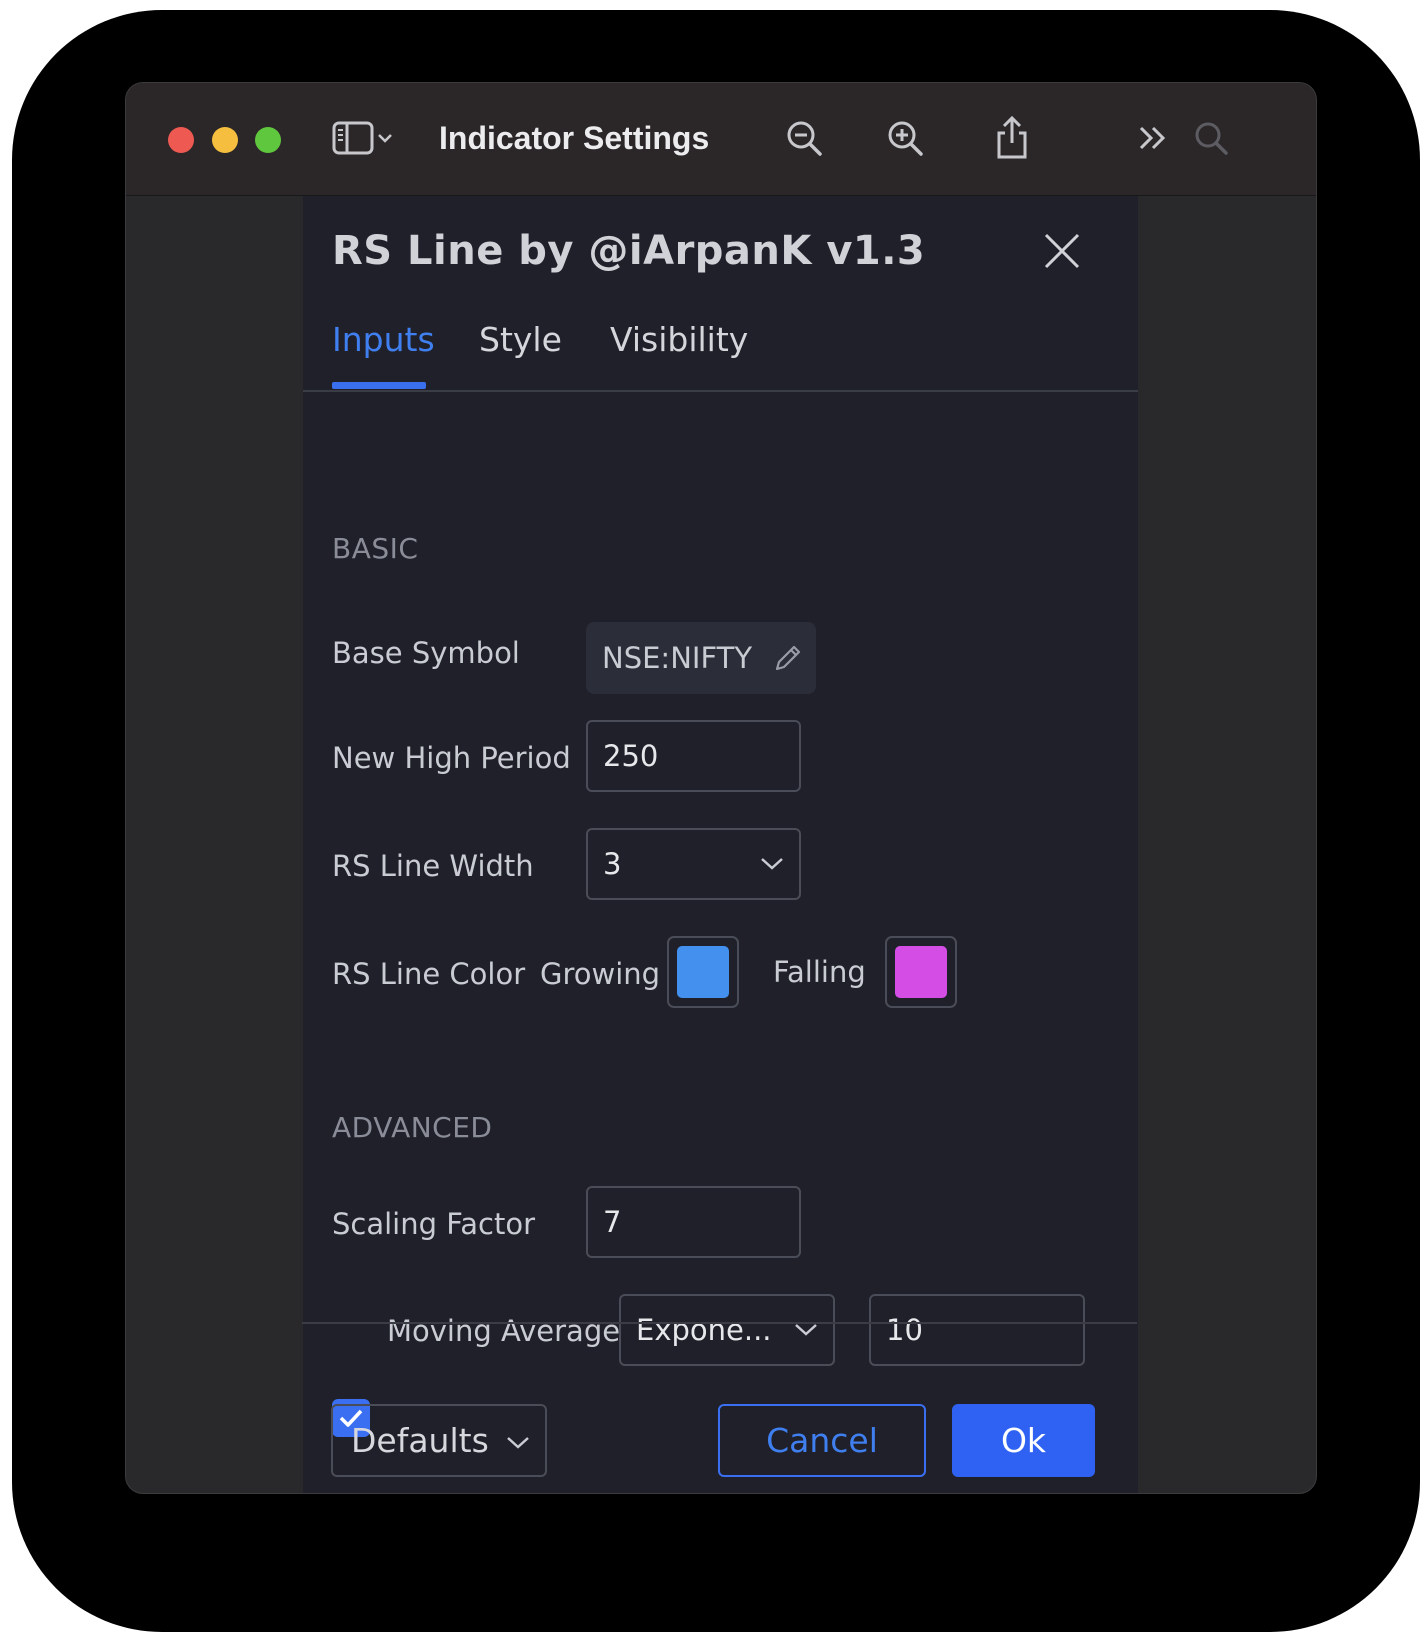  I want to click on close-dialog-button, so click(1062, 251).